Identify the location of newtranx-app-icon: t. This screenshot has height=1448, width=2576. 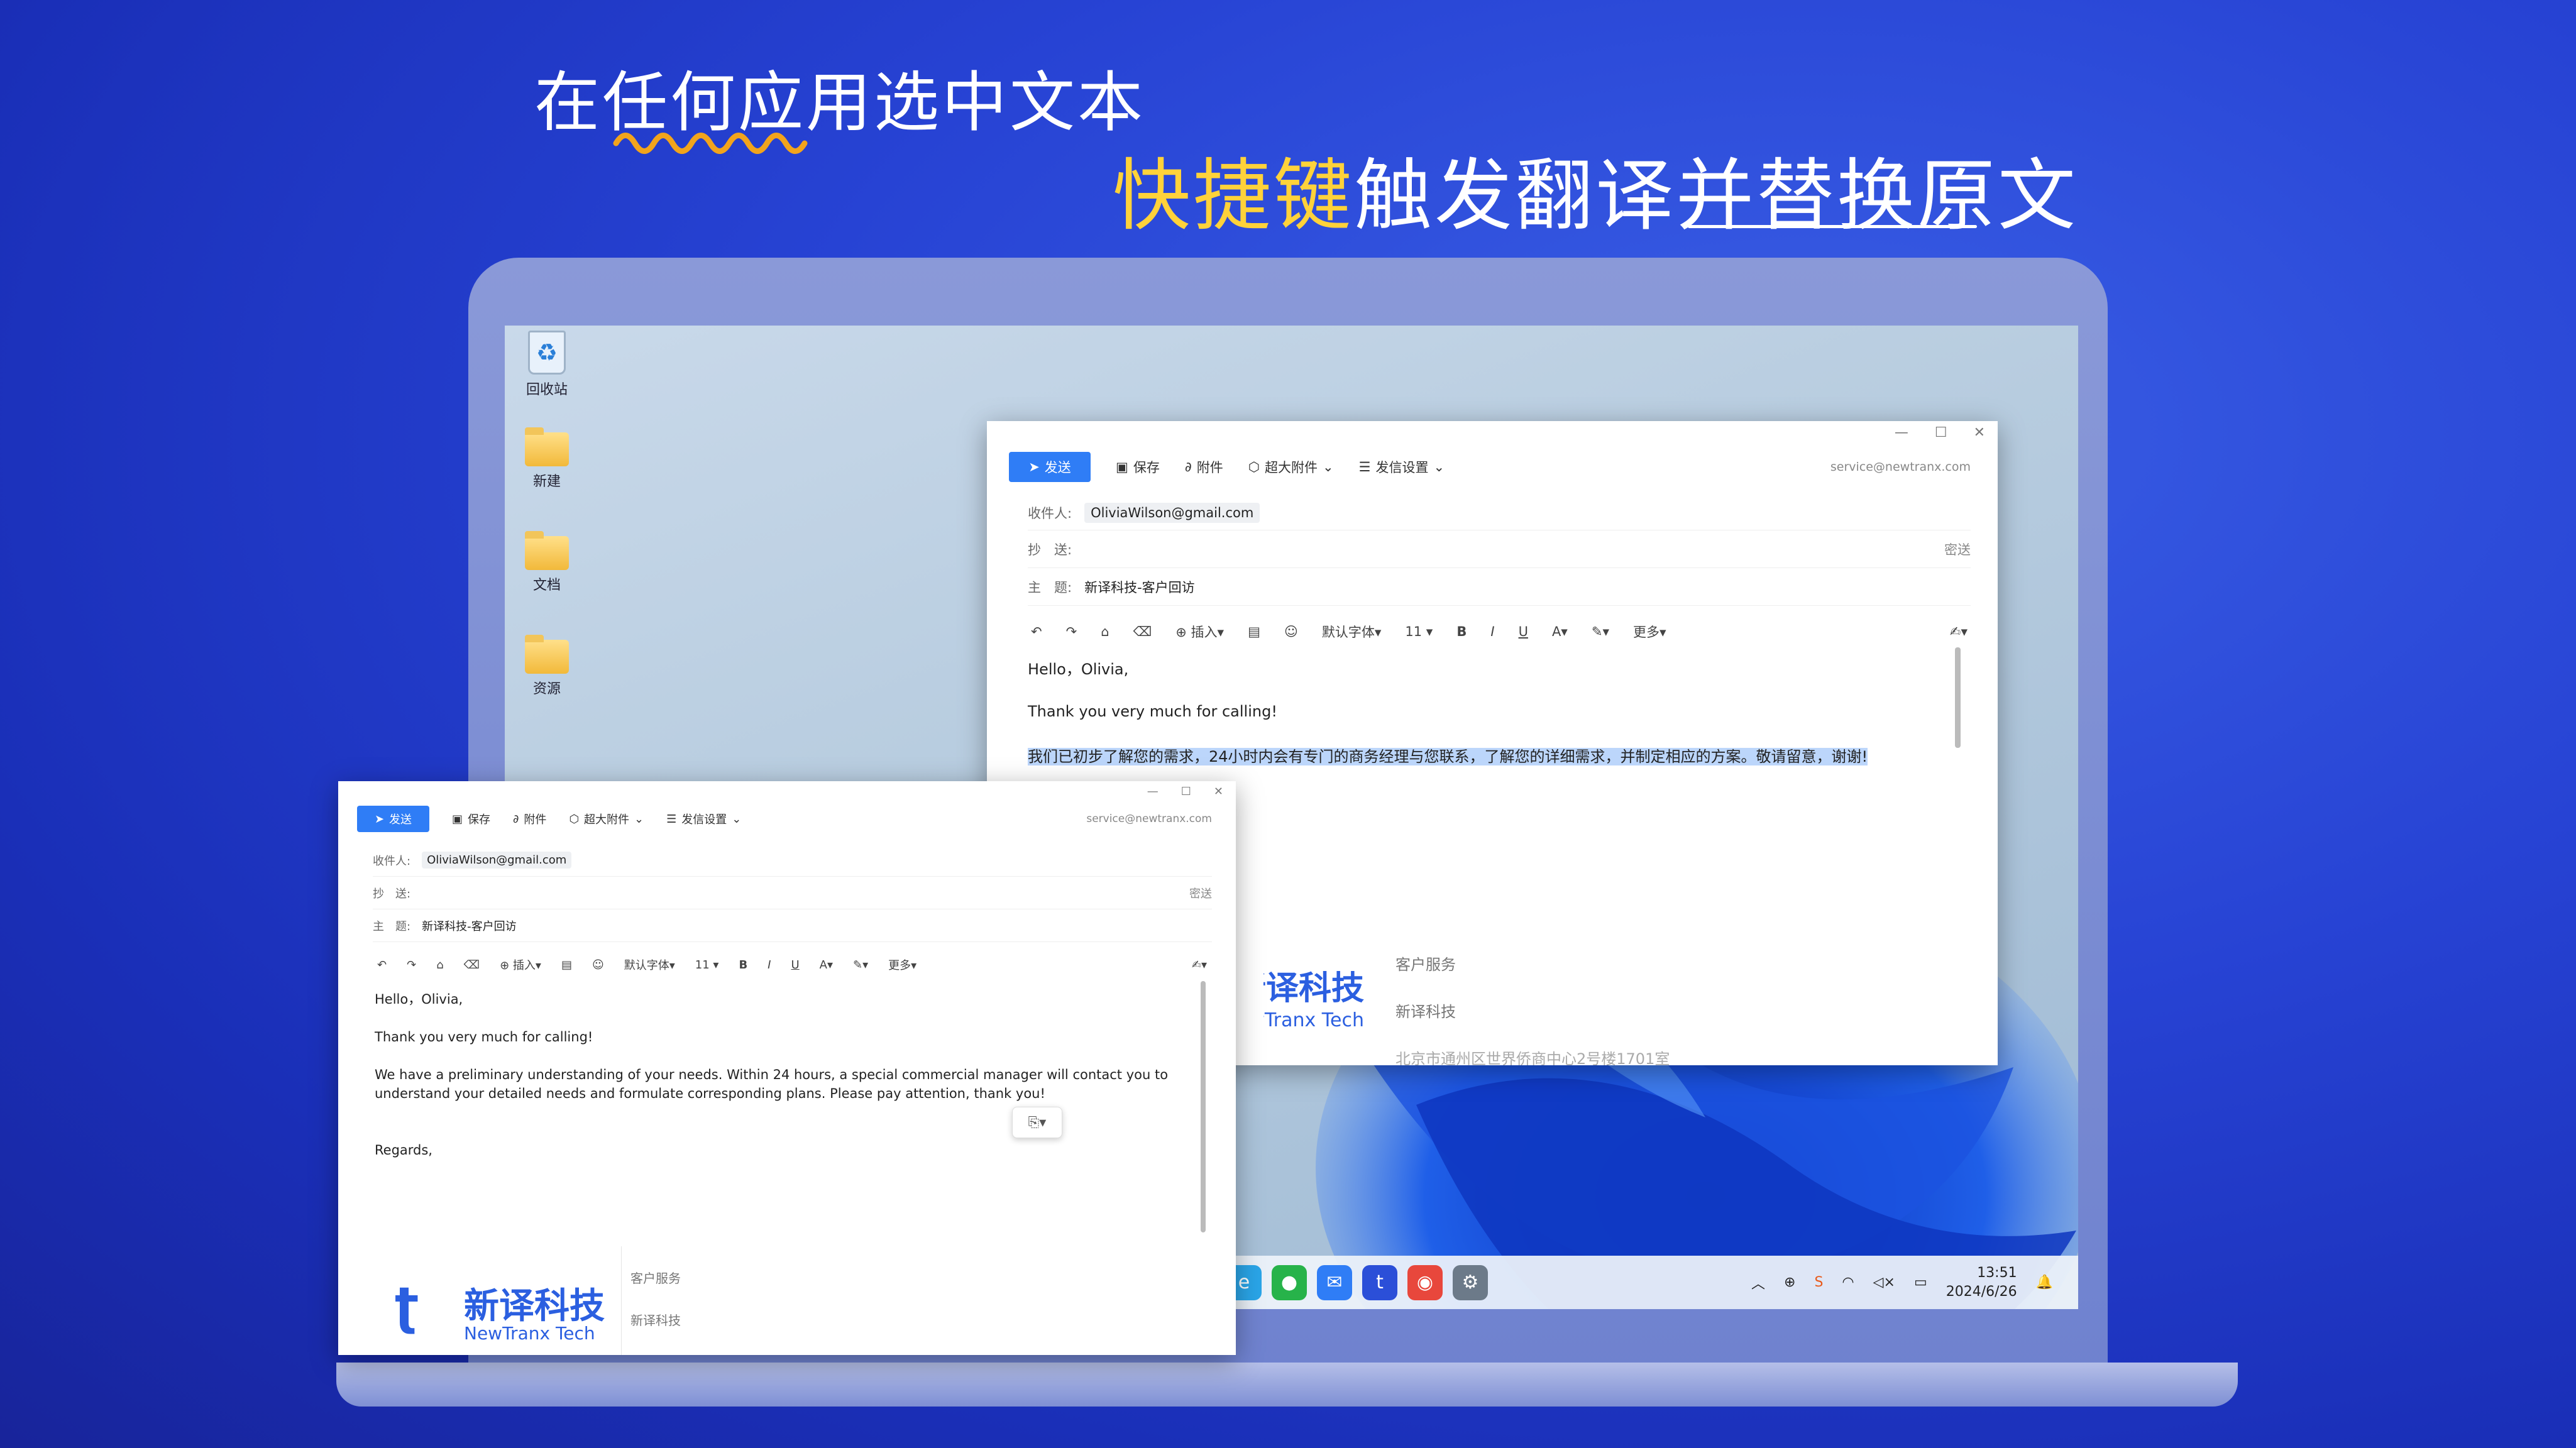
(1379, 1282).